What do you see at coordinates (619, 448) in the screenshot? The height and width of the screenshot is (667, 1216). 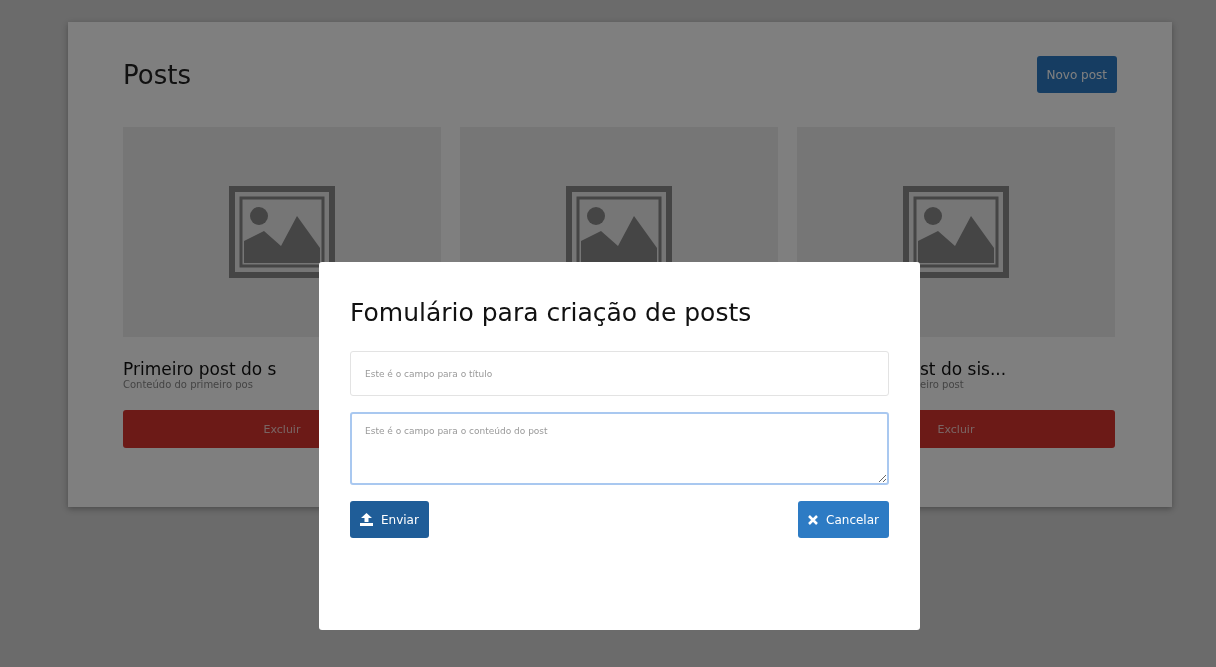 I see `content-textarea: Este é o campo para o conteúdo do post` at bounding box center [619, 448].